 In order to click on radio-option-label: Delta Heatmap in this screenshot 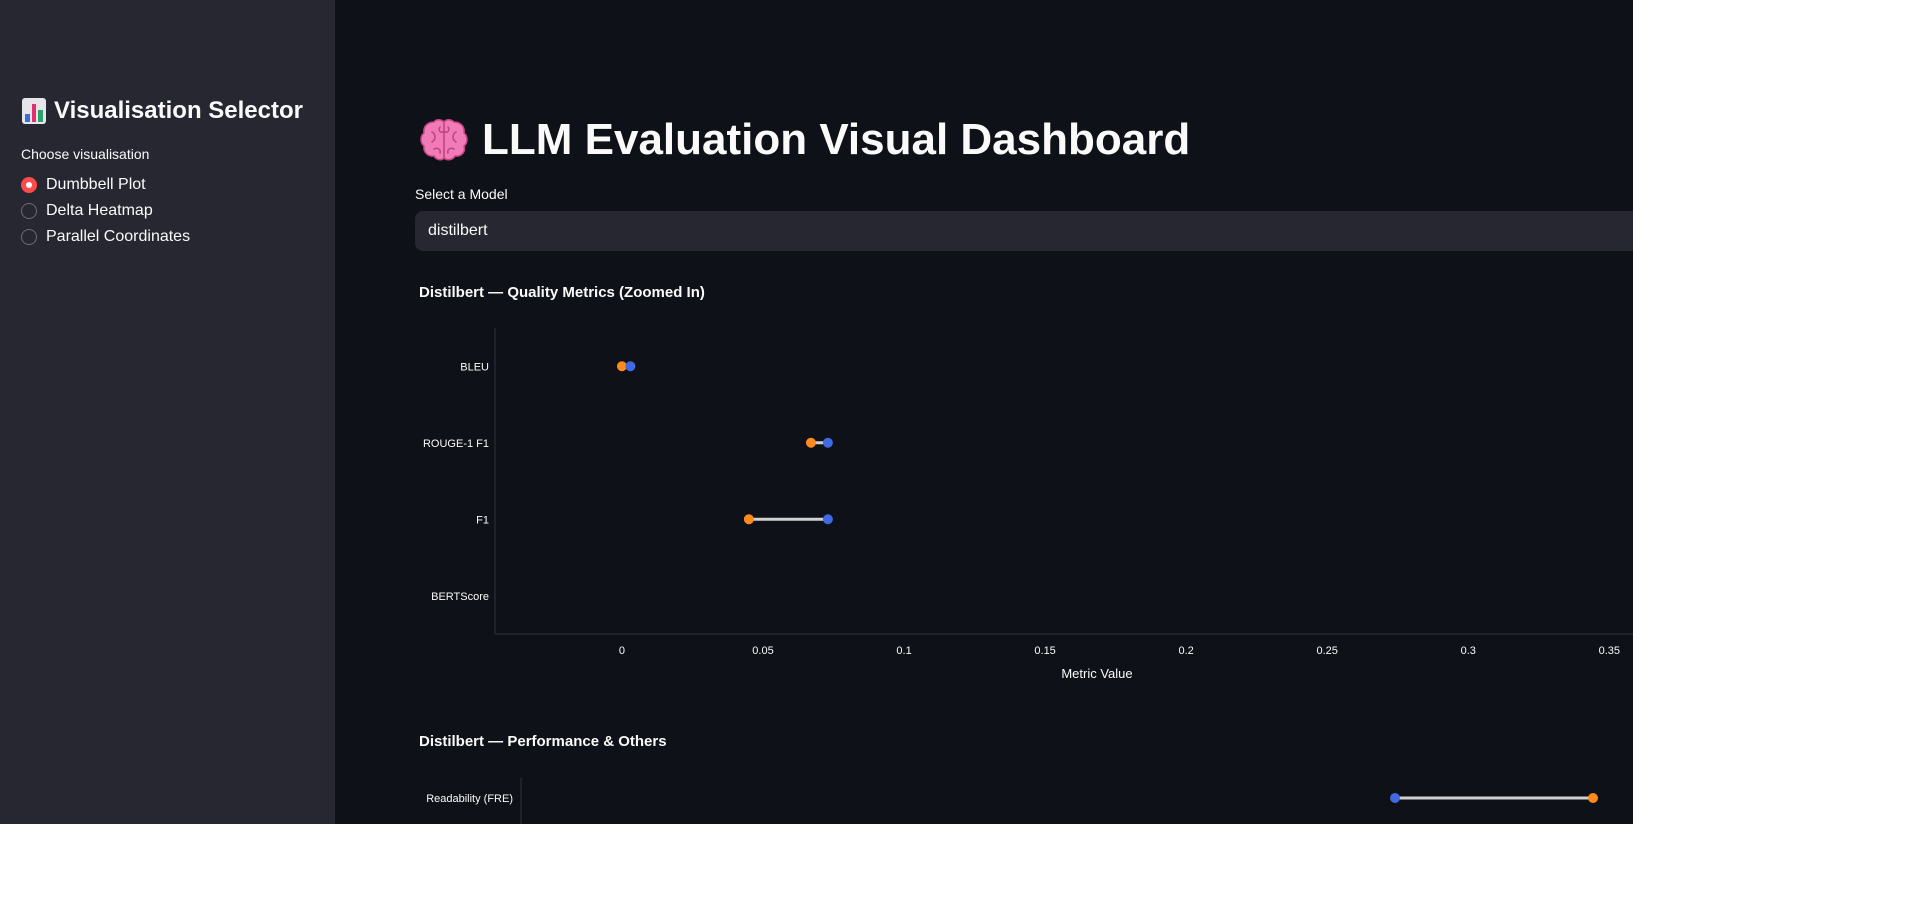, I will do `click(99, 210)`.